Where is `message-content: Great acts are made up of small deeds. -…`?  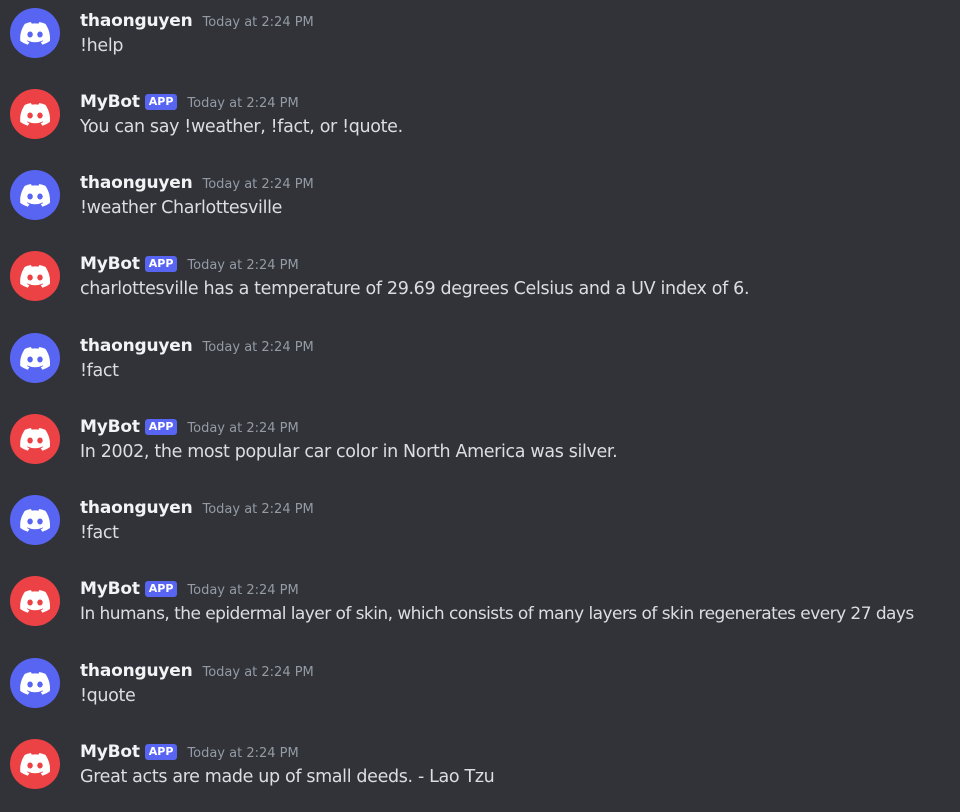
message-content: Great acts are made up of small deeds. -… is located at coordinates (287, 777).